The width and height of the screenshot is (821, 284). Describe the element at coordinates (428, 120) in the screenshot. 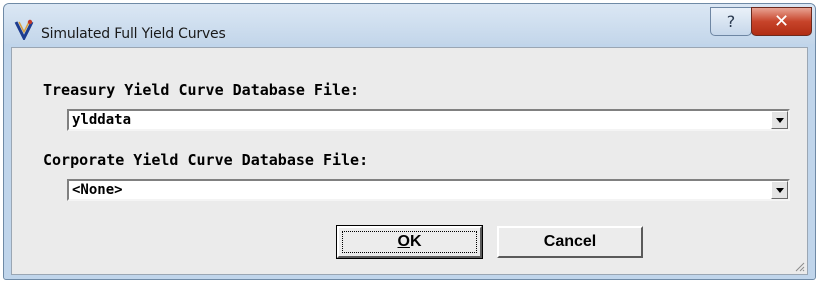

I see `treasury-file-select: ylddata` at that location.